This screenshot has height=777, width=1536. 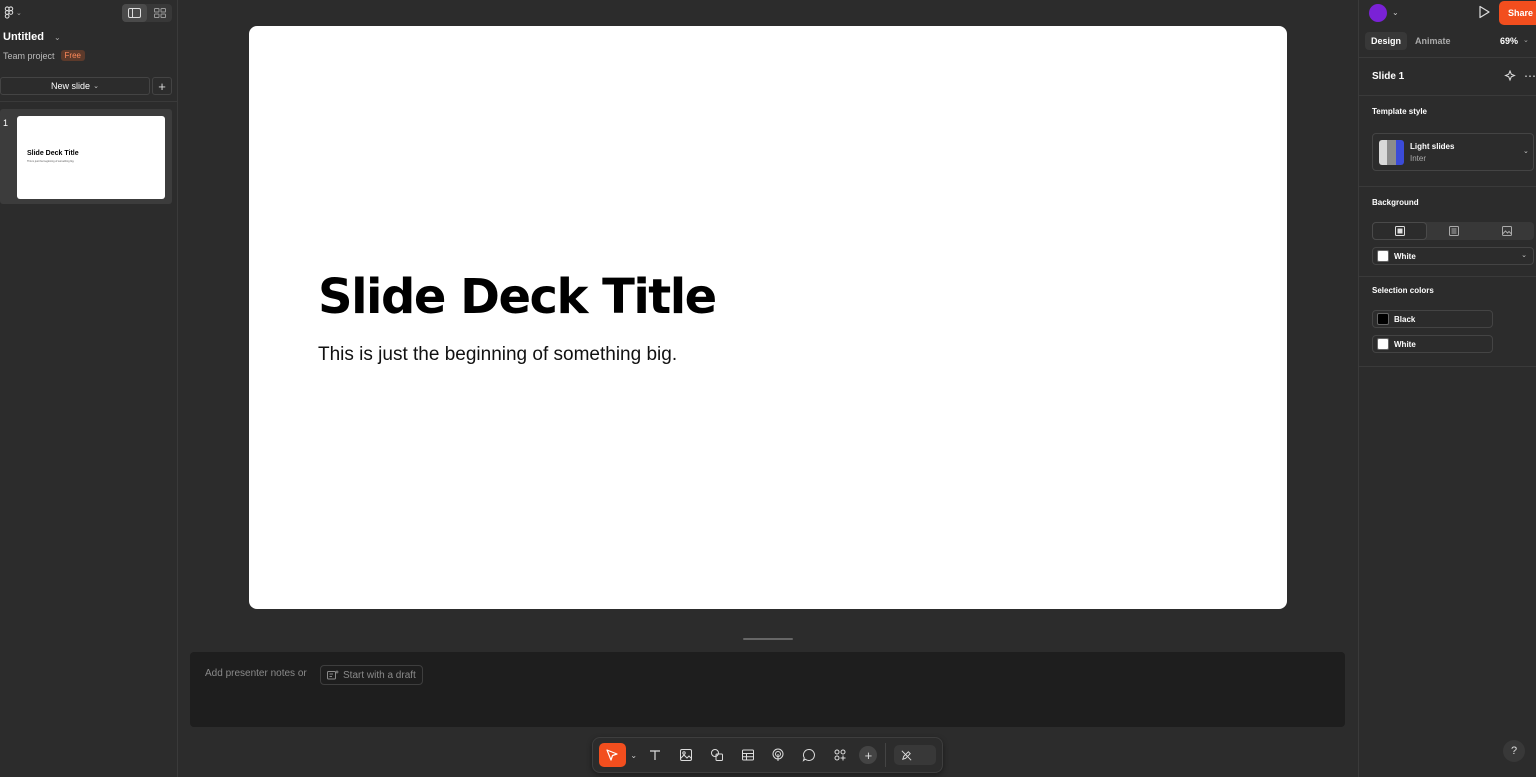 I want to click on panel-tabs: Design Animate, so click(x=1411, y=41).